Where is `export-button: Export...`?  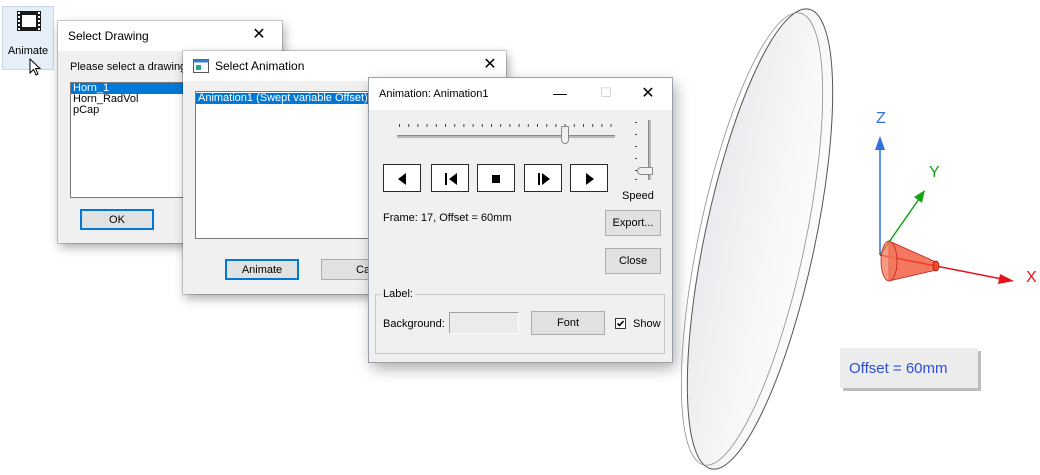 export-button: Export... is located at coordinates (633, 223).